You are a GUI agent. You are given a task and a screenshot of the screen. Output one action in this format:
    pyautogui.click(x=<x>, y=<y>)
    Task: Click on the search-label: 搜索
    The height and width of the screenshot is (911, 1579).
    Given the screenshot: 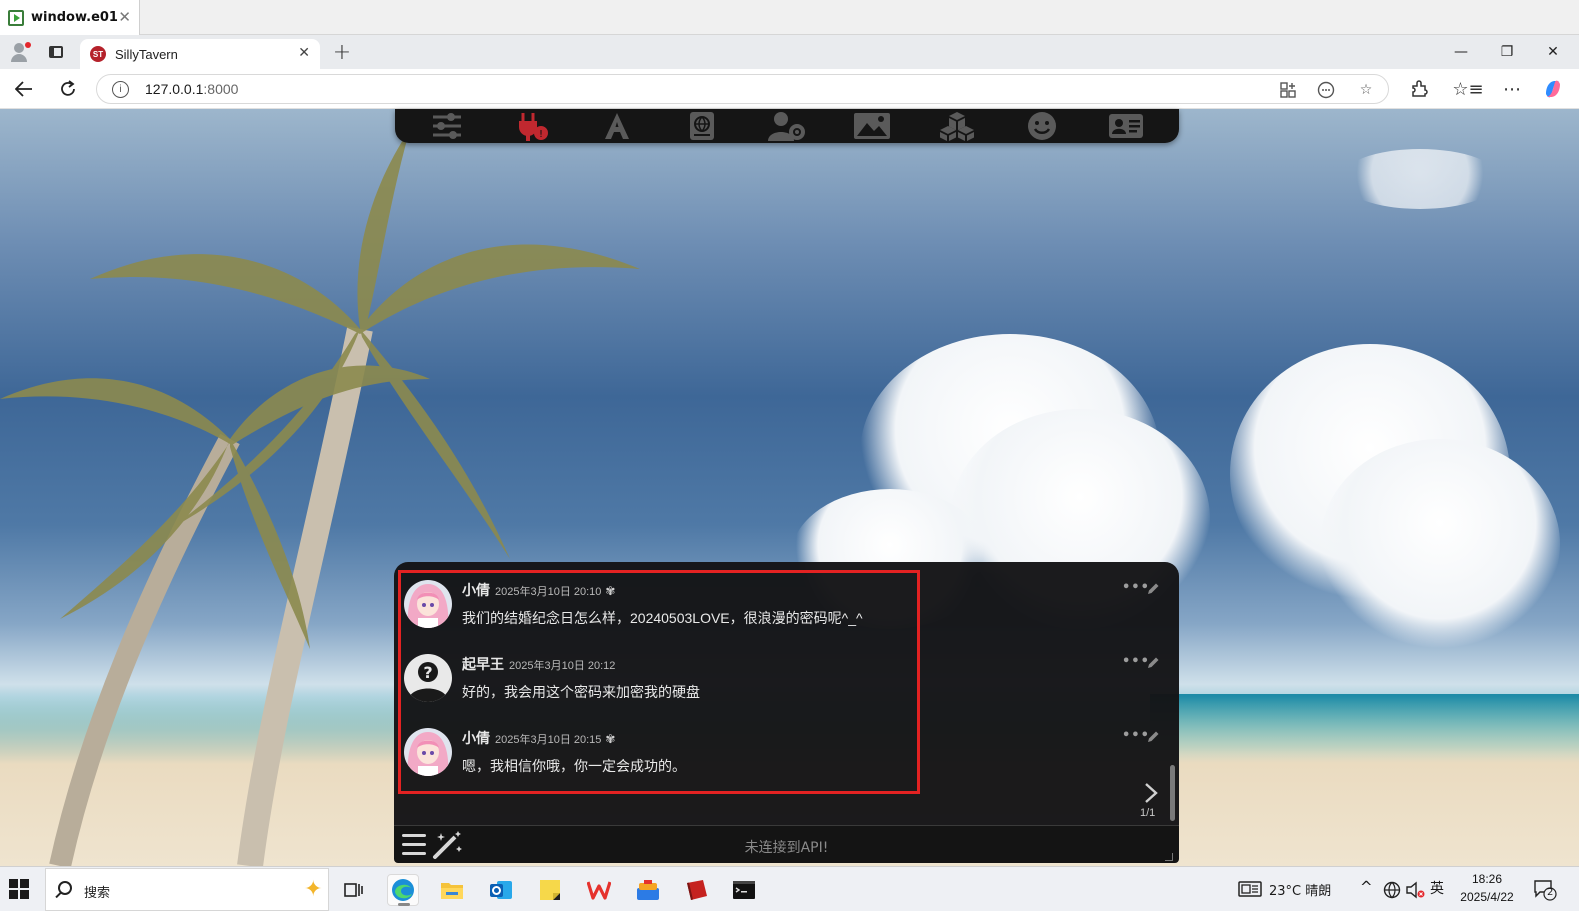 What is the action you would take?
    pyautogui.click(x=97, y=893)
    